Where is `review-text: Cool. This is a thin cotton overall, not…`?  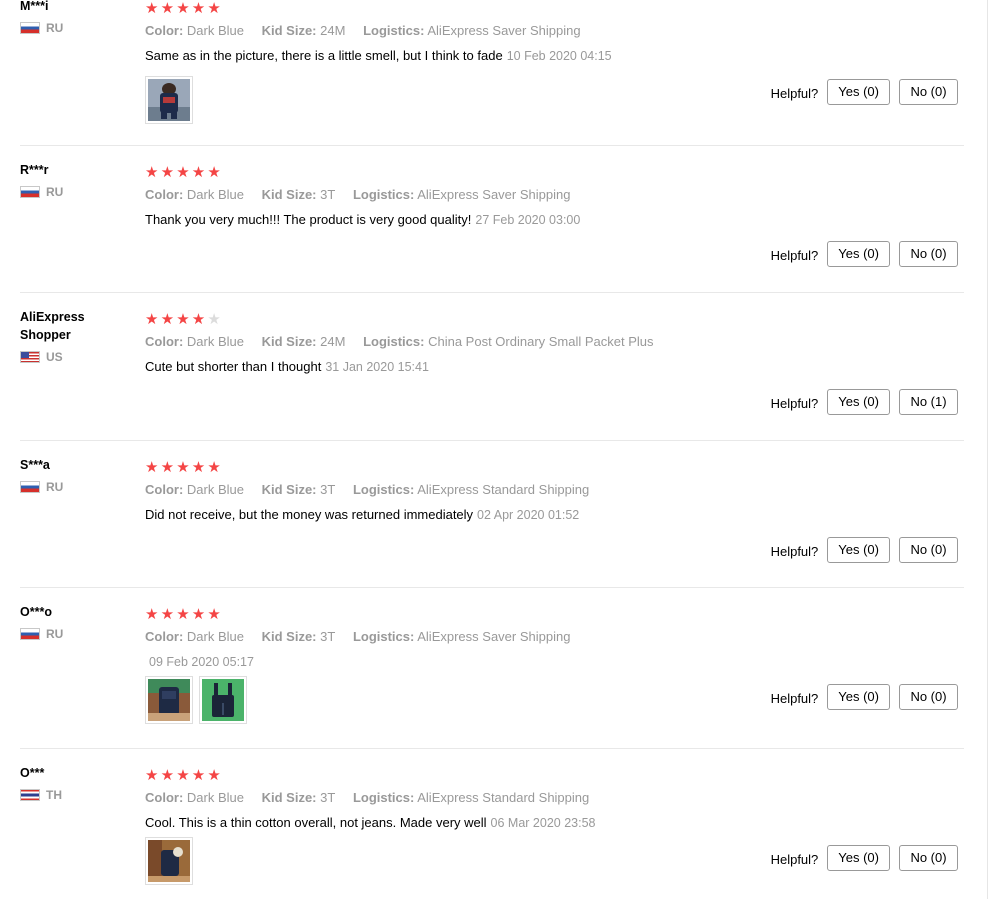
review-text: Cool. This is a thin cotton overall, not… is located at coordinates (316, 822).